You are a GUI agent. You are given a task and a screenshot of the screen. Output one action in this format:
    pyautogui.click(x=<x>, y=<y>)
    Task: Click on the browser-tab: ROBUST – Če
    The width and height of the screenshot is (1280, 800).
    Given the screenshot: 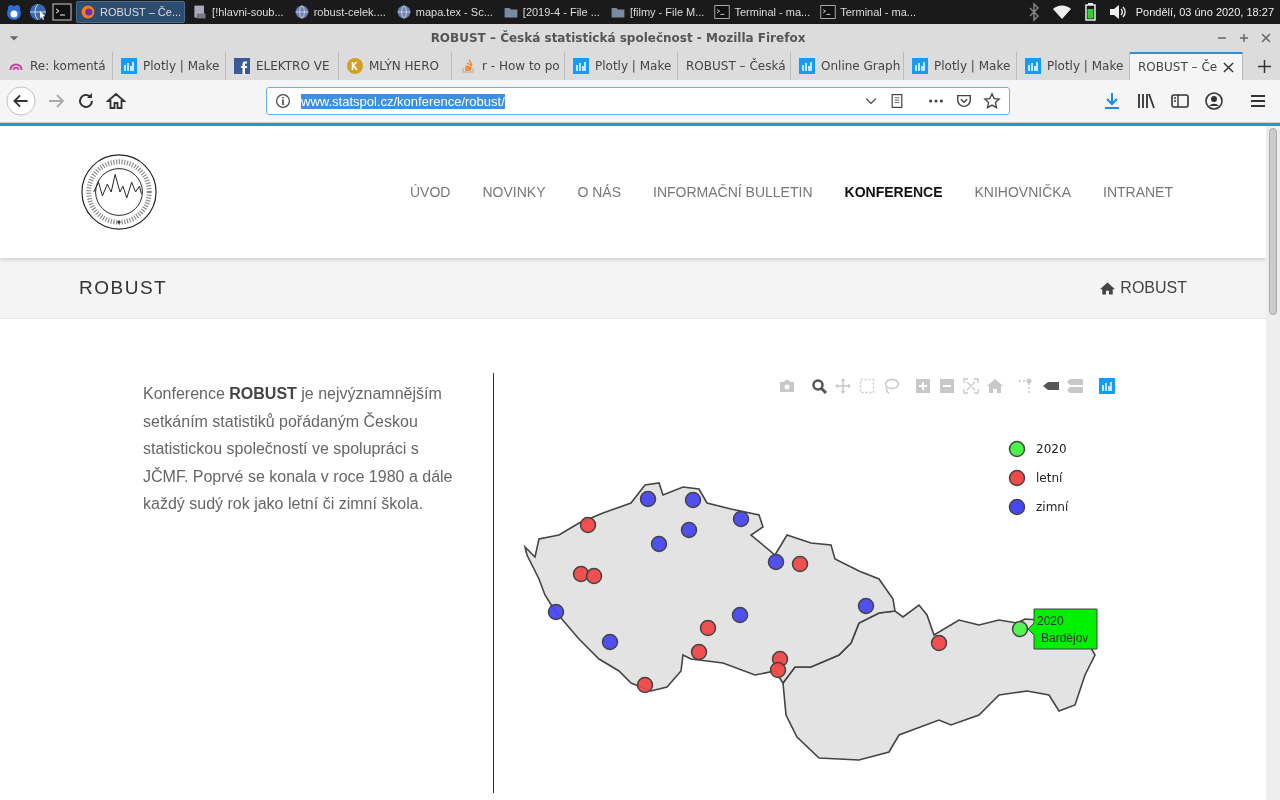 What is the action you would take?
    pyautogui.click(x=1186, y=66)
    